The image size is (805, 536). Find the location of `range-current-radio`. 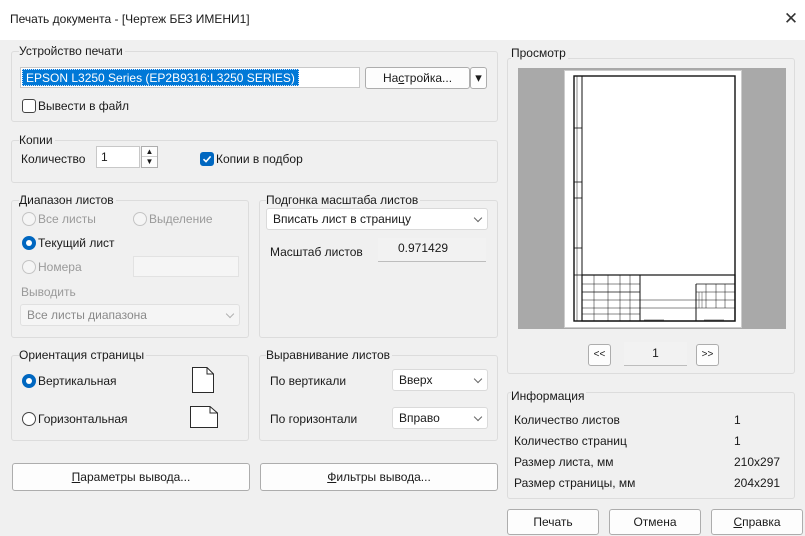

range-current-radio is located at coordinates (29, 243).